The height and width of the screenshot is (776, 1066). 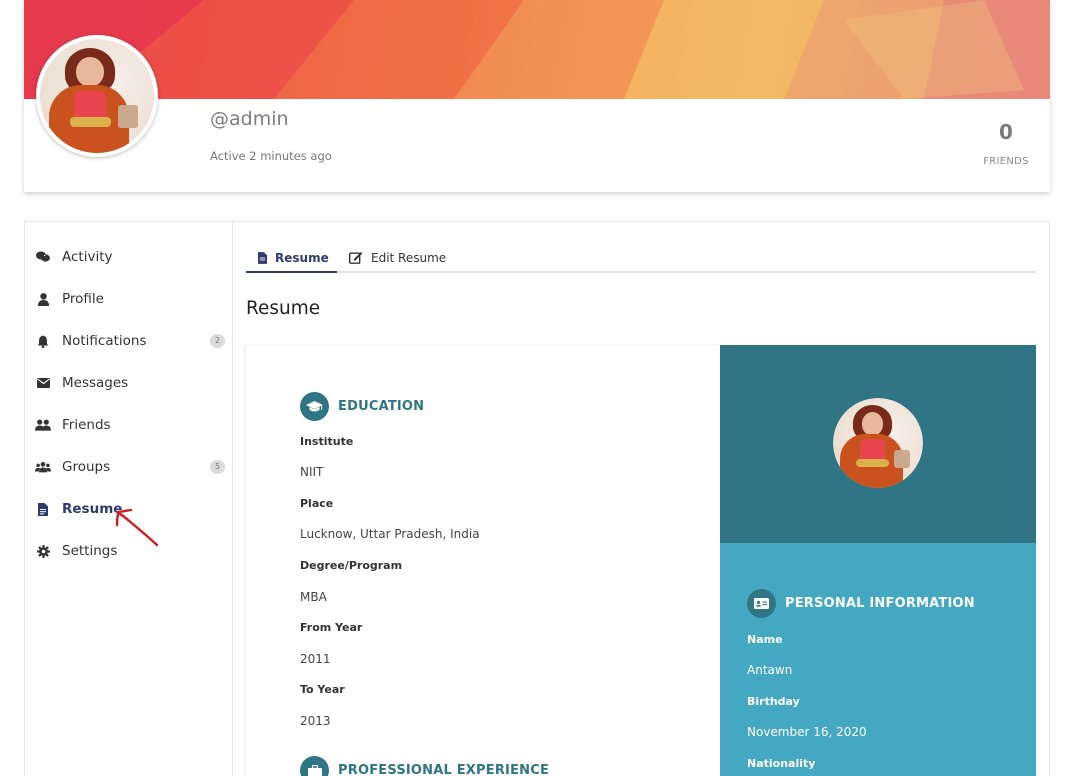 What do you see at coordinates (409, 257) in the screenshot?
I see `tab-label: Edit Resume` at bounding box center [409, 257].